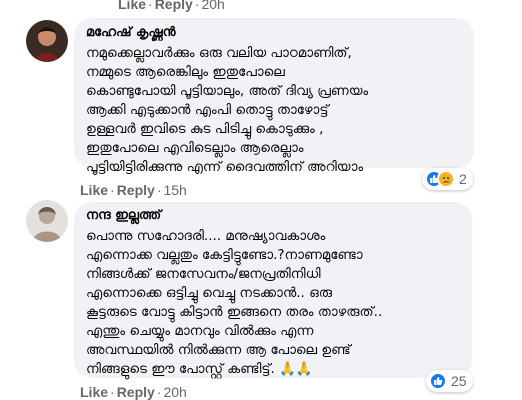 This screenshot has width=522, height=400. Describe the element at coordinates (219, 53) in the screenshot. I see `comment-text-line: നമുക്കെല്ലാവർക്കും ഒരു വലിയ പാഠമാണിത്,` at that location.